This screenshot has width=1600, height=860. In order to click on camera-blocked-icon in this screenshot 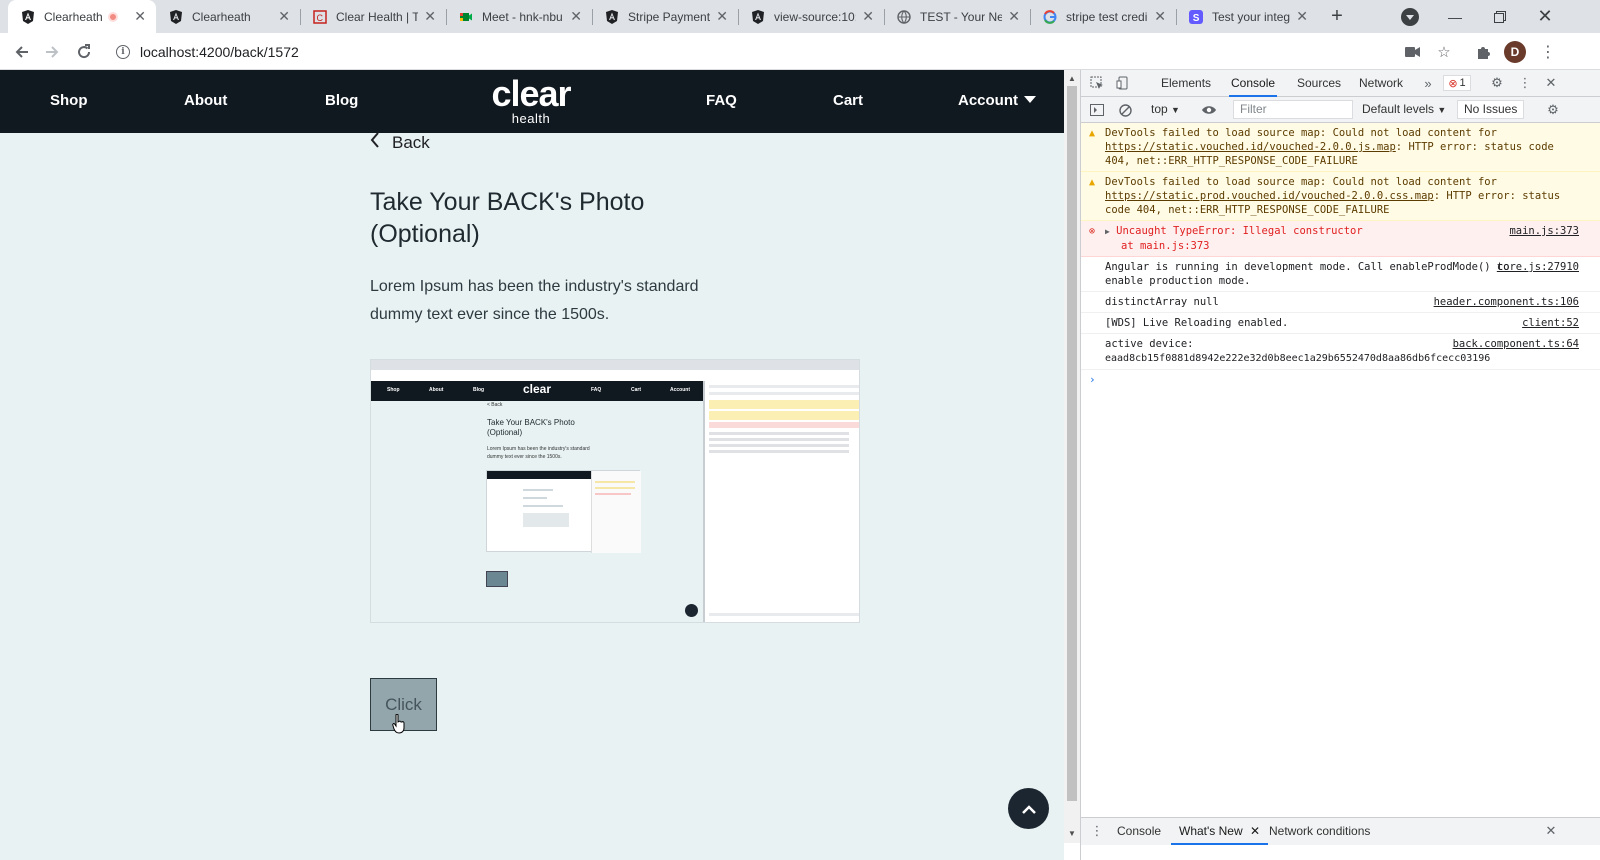, I will do `click(1413, 52)`.